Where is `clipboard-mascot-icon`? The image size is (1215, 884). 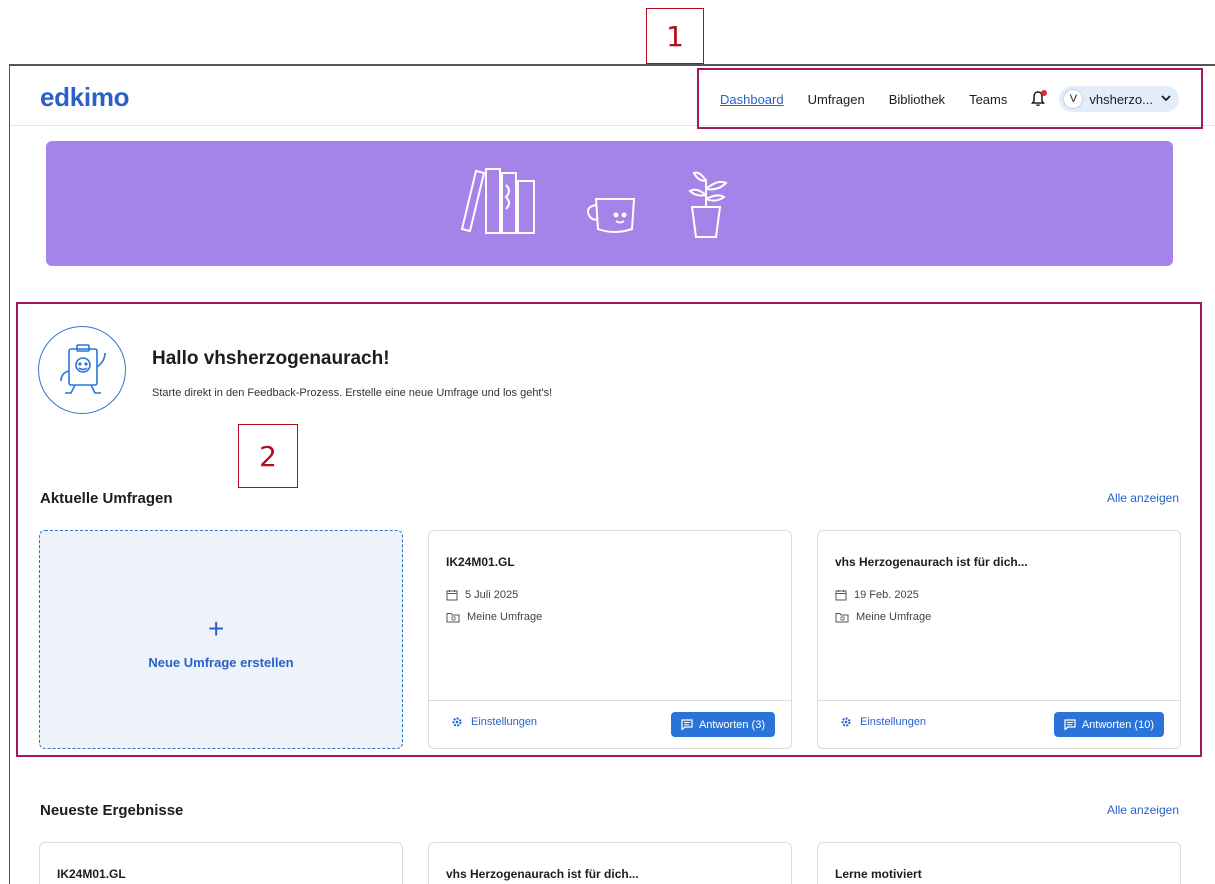 clipboard-mascot-icon is located at coordinates (82, 370).